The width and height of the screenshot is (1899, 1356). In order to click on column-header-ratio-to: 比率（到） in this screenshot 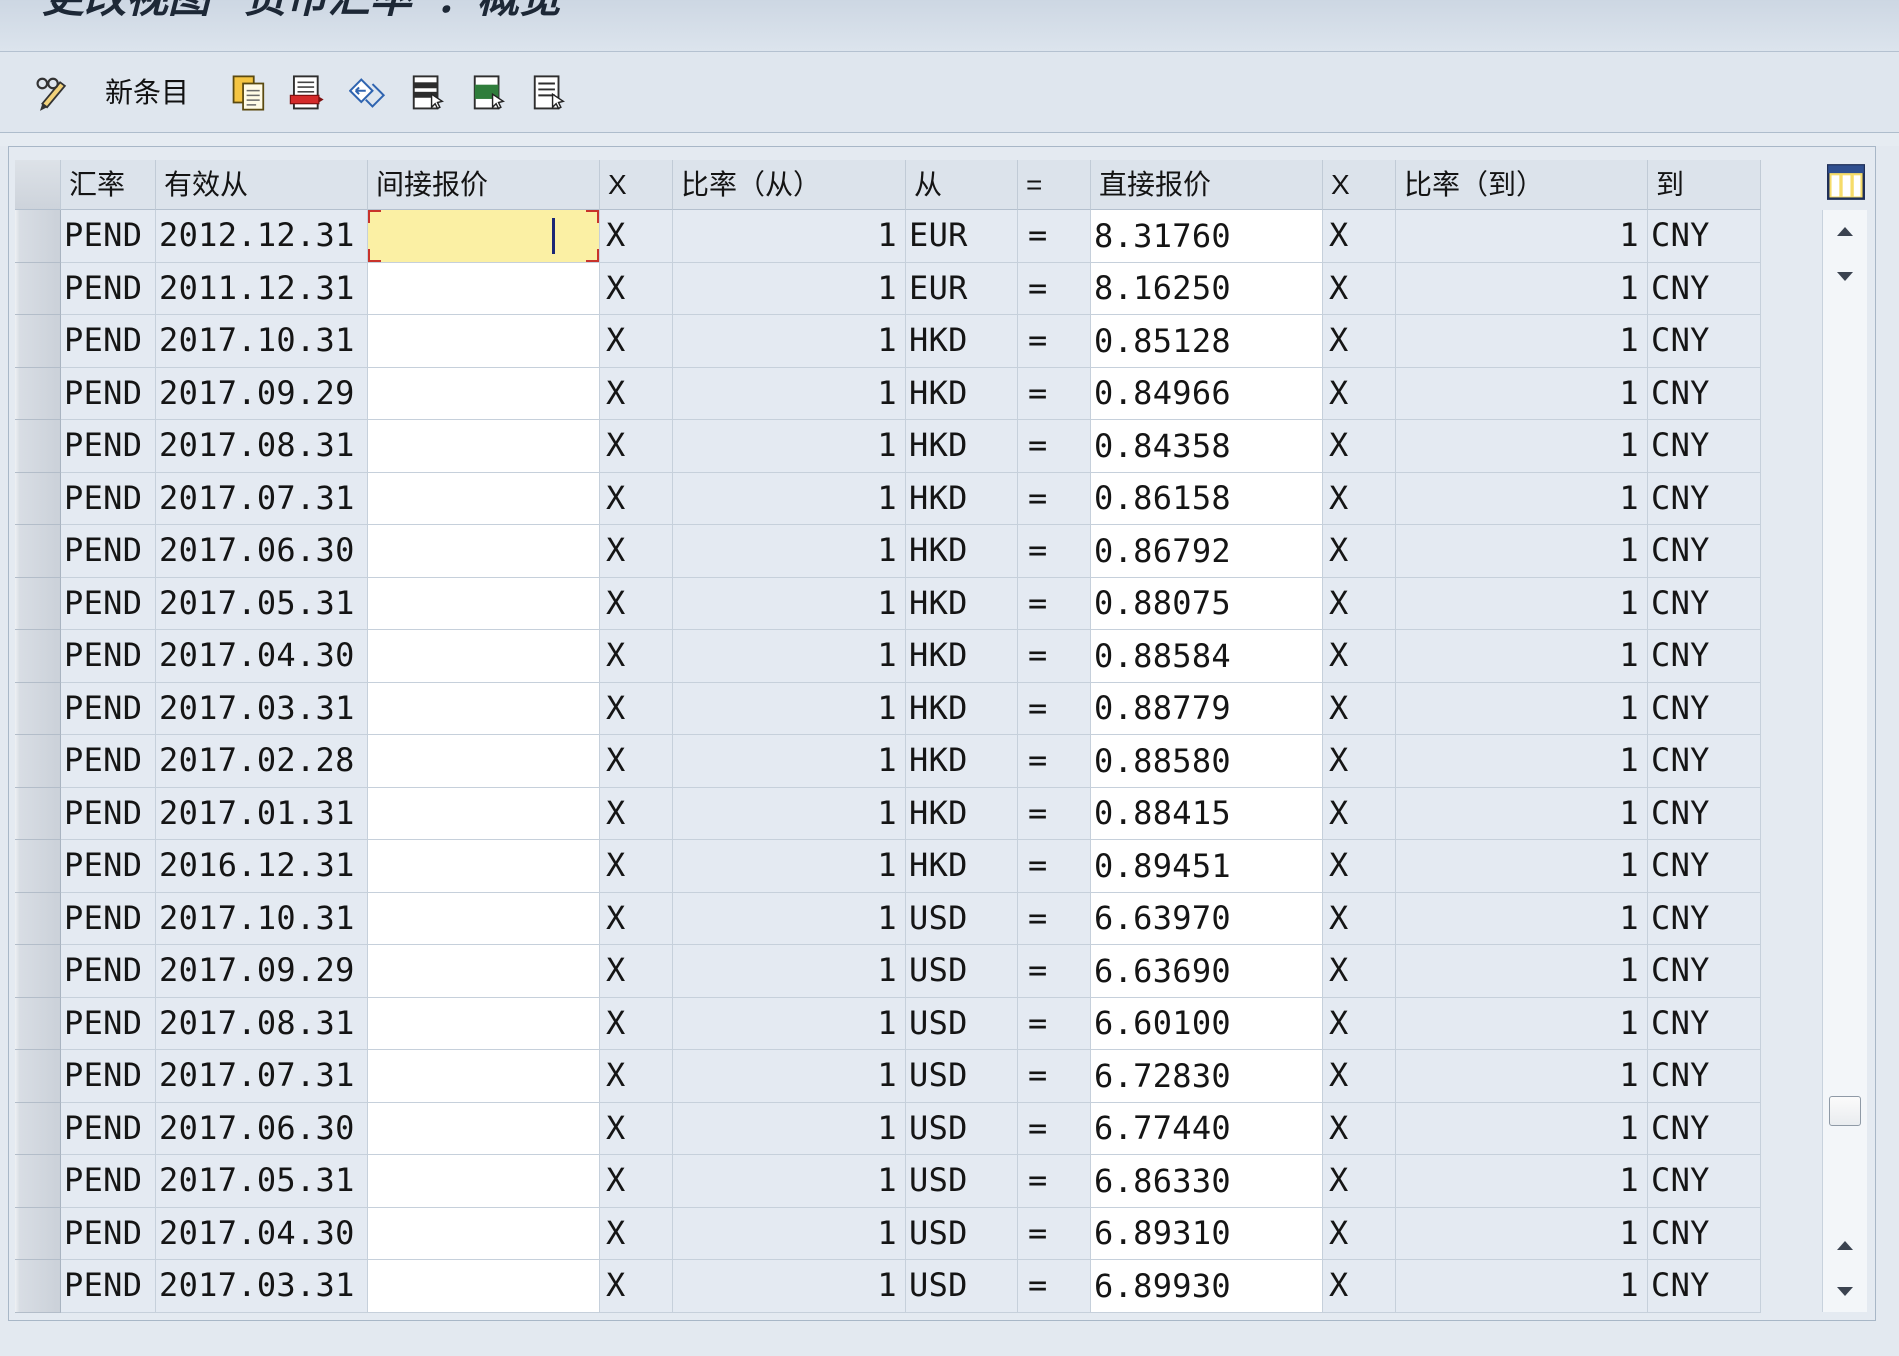, I will do `click(1522, 185)`.